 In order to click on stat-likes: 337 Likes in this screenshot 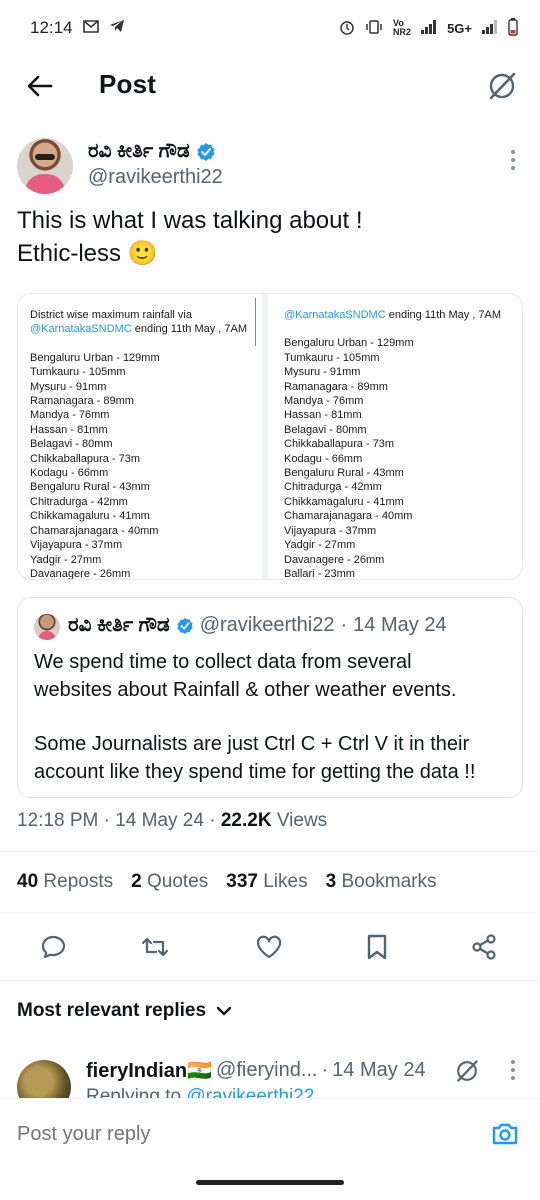, I will do `click(266, 882)`.